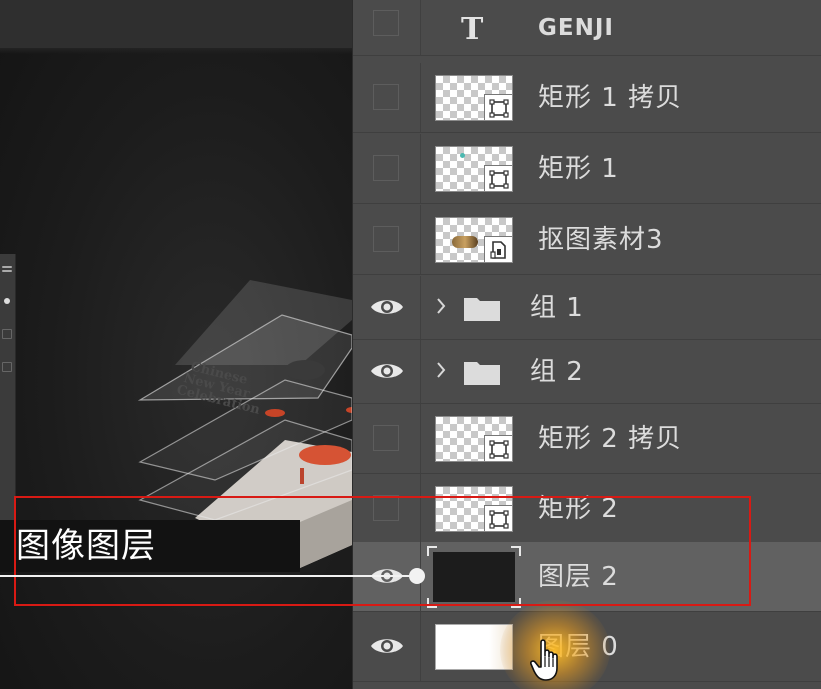 This screenshot has height=689, width=821. I want to click on layer-name: 矩形 2, so click(578, 509).